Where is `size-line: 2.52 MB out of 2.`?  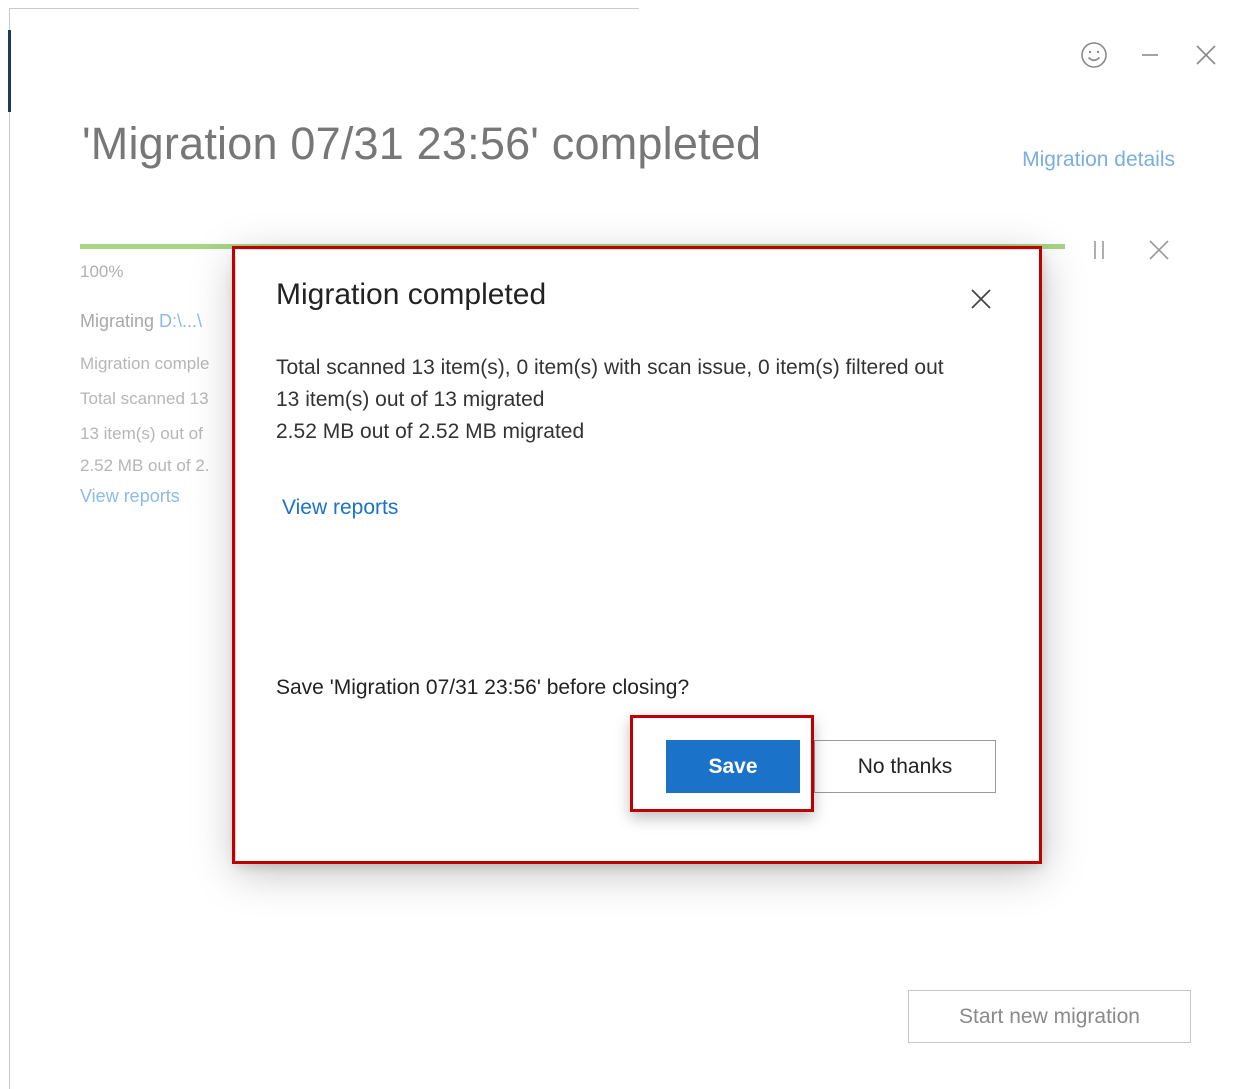 size-line: 2.52 MB out of 2. is located at coordinates (145, 465).